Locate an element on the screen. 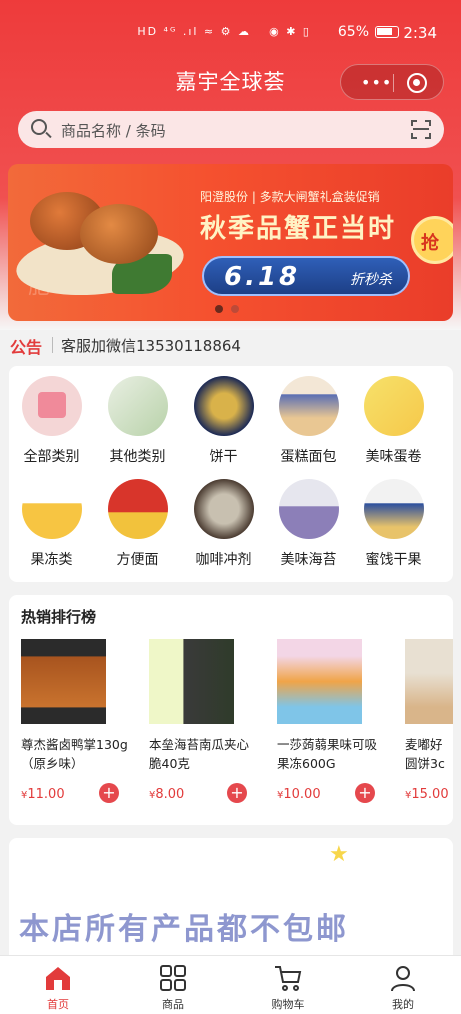  user-icon is located at coordinates (403, 978).